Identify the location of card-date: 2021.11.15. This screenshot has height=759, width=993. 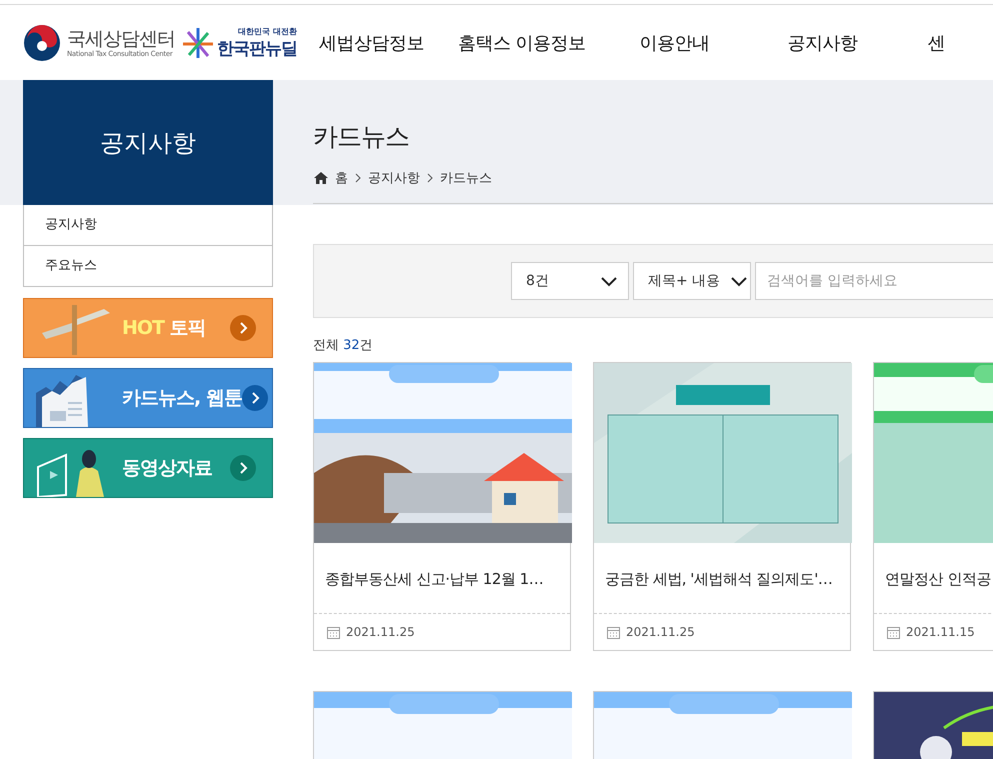
(940, 632).